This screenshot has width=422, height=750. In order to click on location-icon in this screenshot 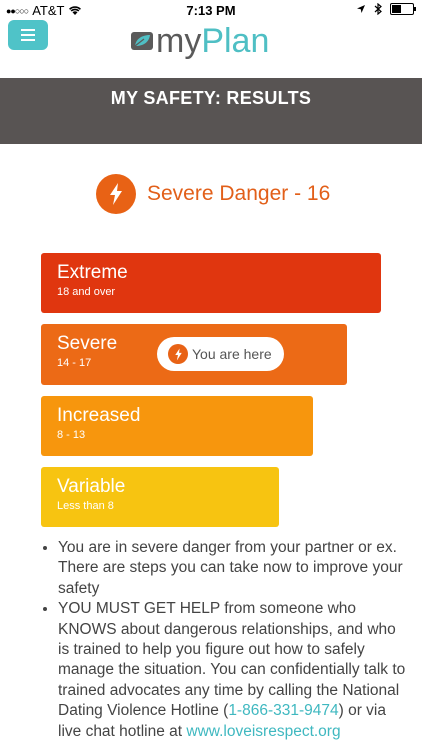, I will do `click(361, 9)`.